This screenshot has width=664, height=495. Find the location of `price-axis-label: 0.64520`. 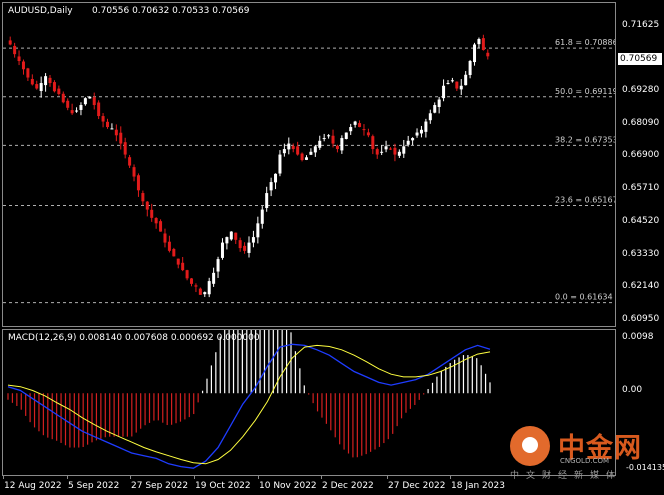

price-axis-label: 0.64520 is located at coordinates (641, 220).